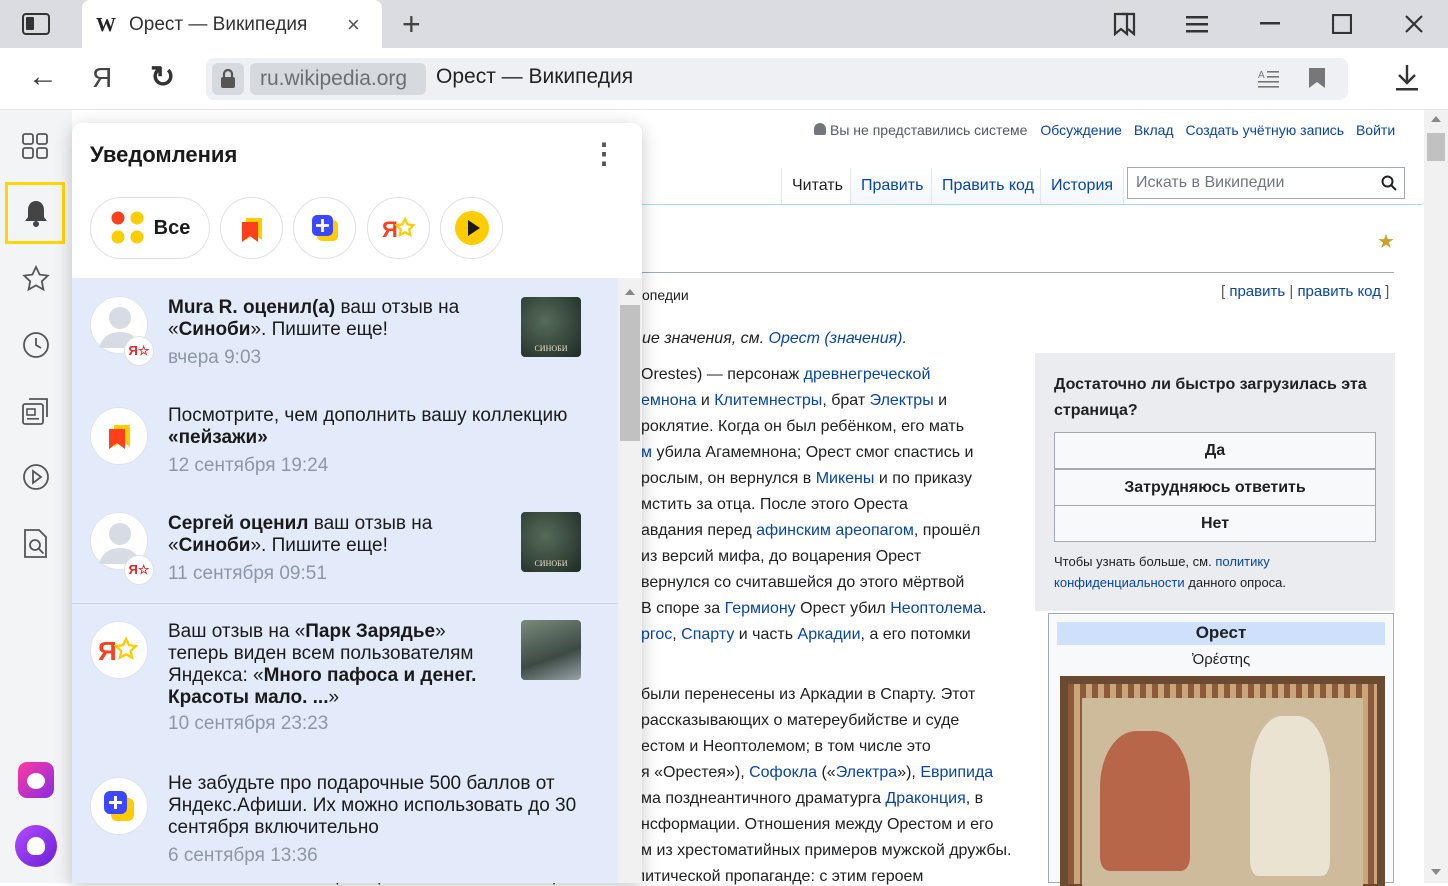 The height and width of the screenshot is (886, 1448). What do you see at coordinates (398, 228) in the screenshot?
I see `filter-reviews-chip: Я` at bounding box center [398, 228].